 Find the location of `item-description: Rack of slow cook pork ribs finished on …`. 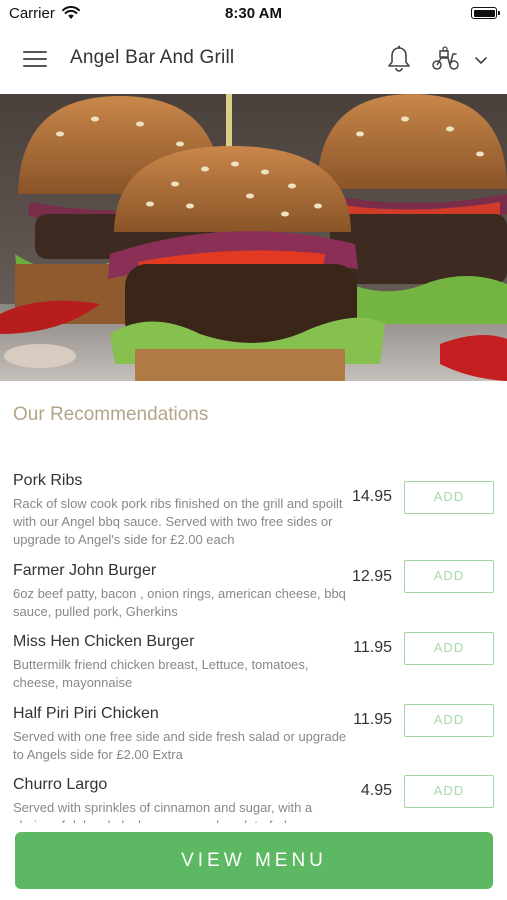

item-description: Rack of slow cook pork ribs finished on … is located at coordinates (178, 521).